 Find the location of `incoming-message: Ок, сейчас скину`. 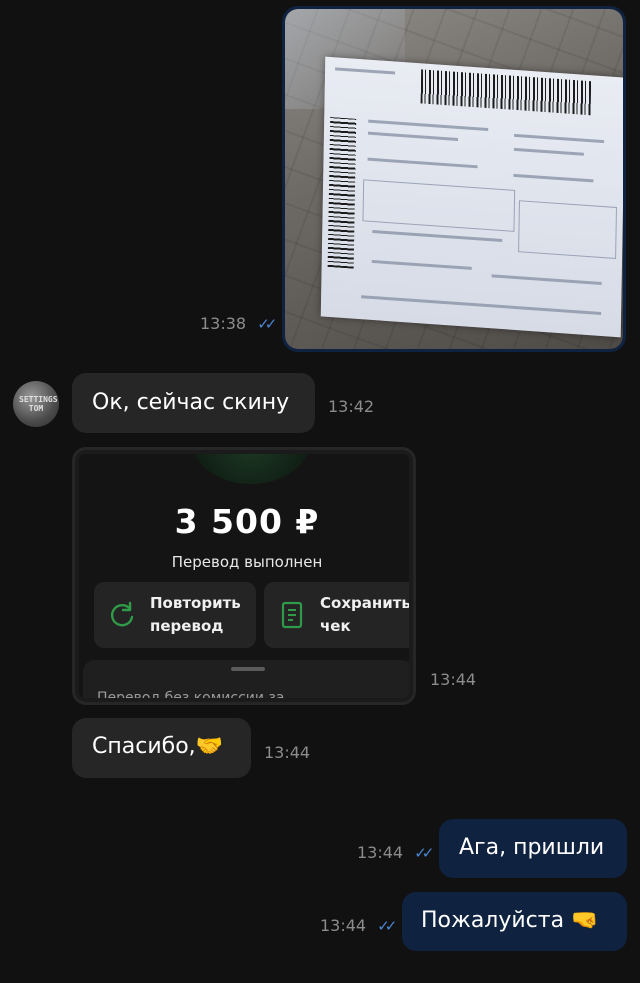

incoming-message: Ок, сейчас скину is located at coordinates (193, 403).